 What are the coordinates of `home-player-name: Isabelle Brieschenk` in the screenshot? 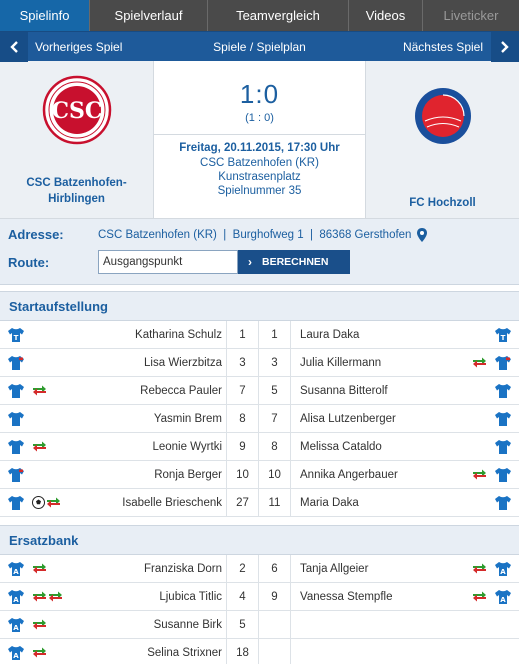 It's located at (149, 502).